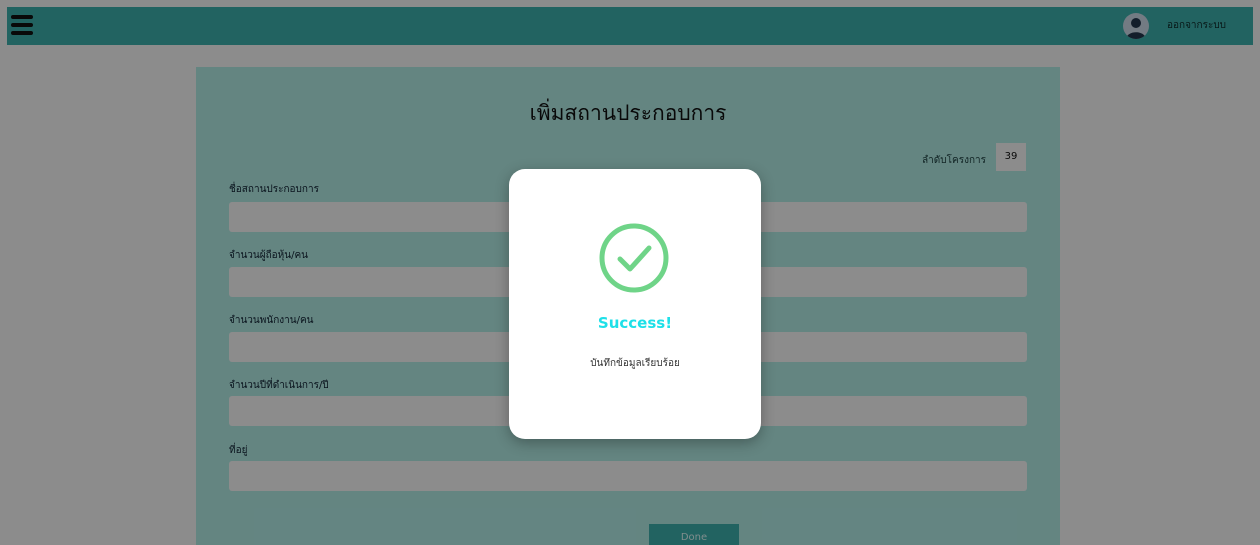  I want to click on success-check-icon, so click(634, 258).